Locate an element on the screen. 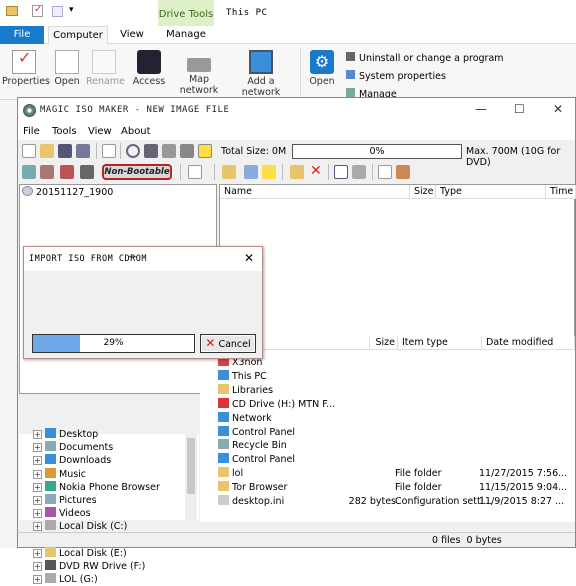 Image resolution: width=576 pixels, height=586 pixels. up-folder-icon is located at coordinates (229, 172).